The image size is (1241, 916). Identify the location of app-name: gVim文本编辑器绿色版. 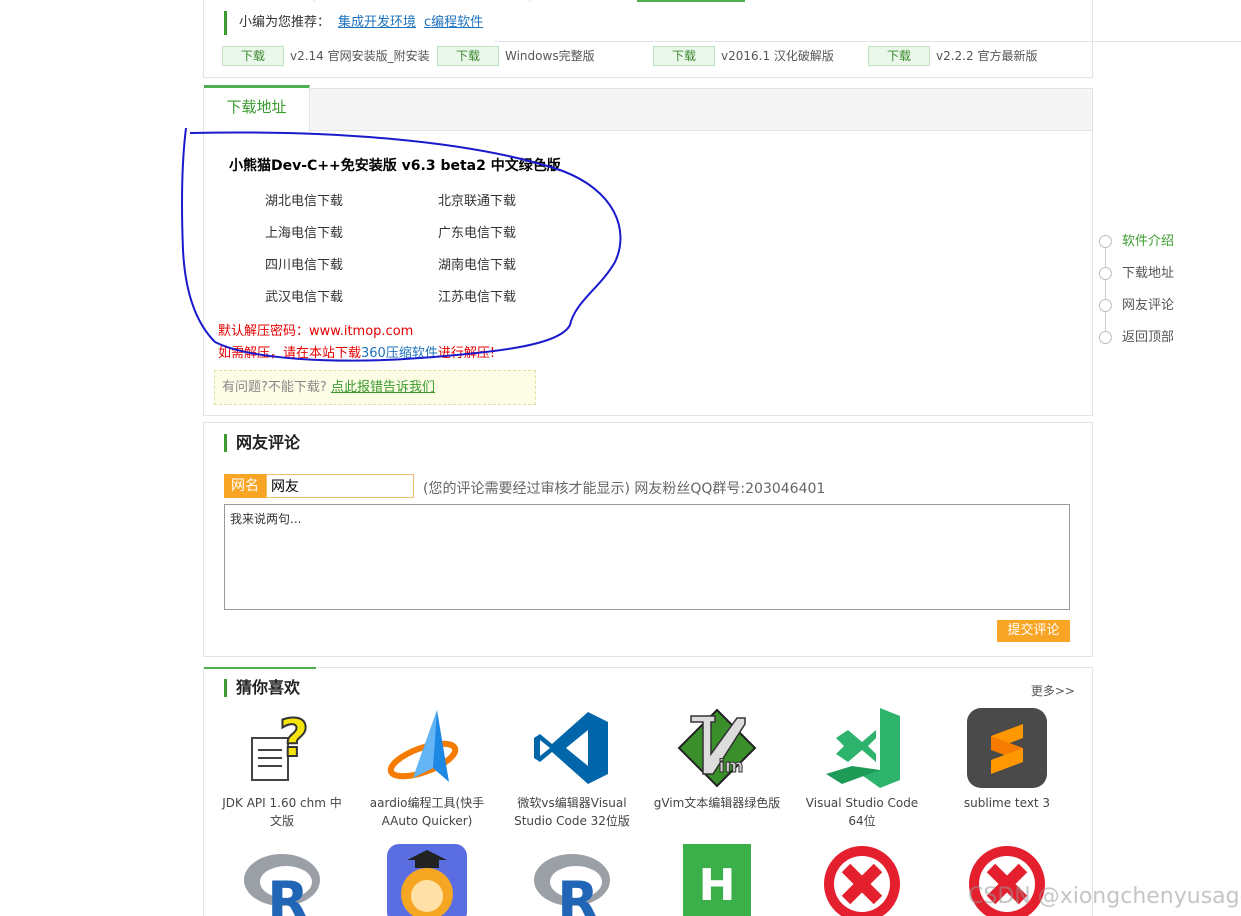
(717, 803).